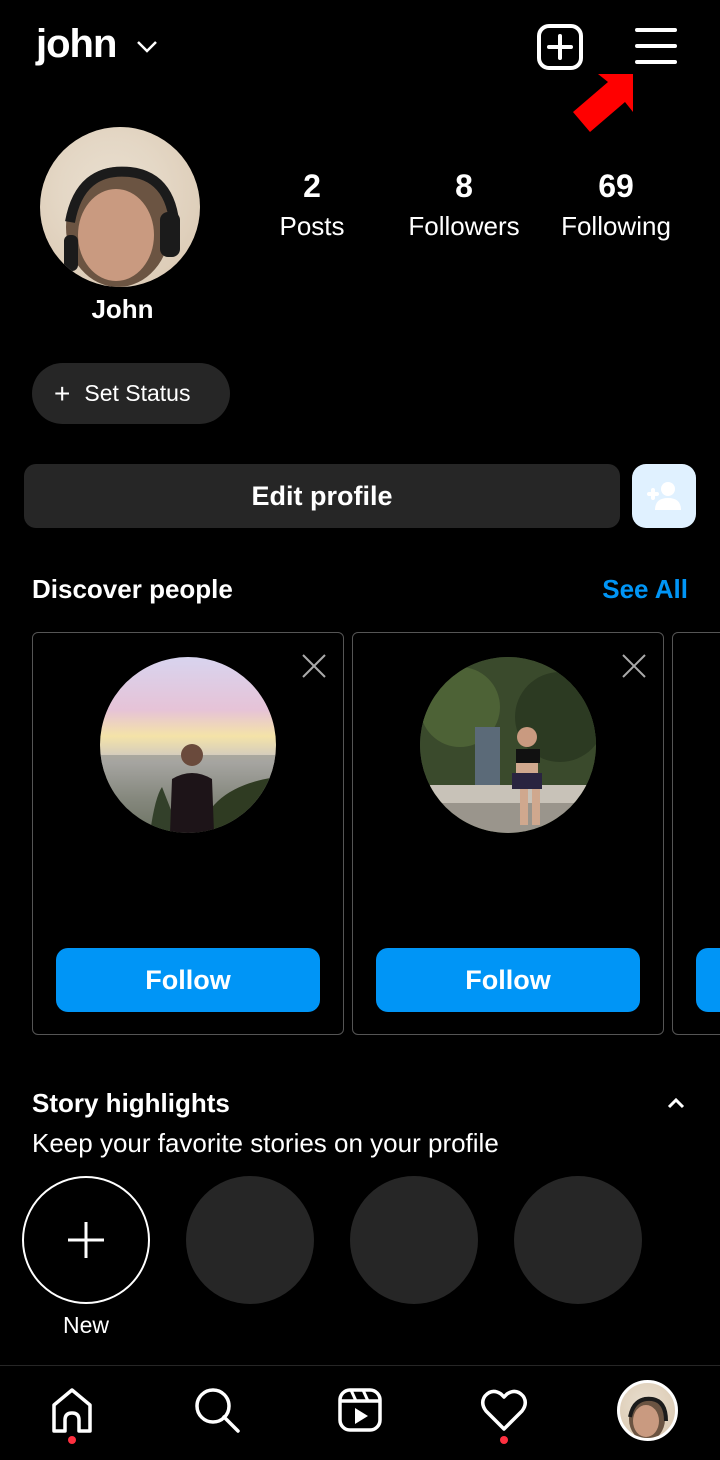 The width and height of the screenshot is (720, 1460). Describe the element at coordinates (122, 309) in the screenshot. I see `display-name: John` at that location.